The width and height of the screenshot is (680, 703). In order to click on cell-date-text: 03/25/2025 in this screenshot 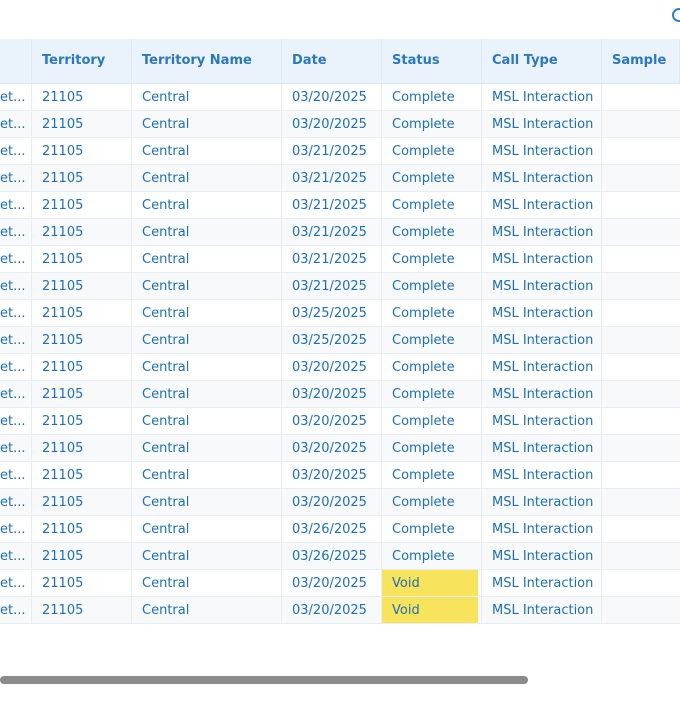, I will do `click(329, 340)`.